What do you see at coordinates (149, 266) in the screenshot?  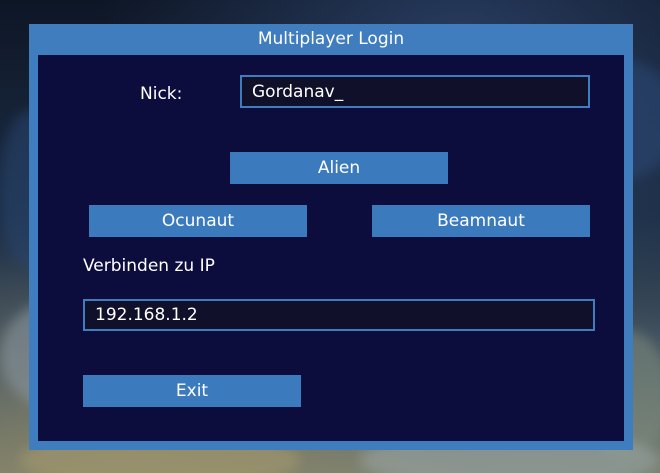 I see `connect-ip-label: Verbinden zu IP` at bounding box center [149, 266].